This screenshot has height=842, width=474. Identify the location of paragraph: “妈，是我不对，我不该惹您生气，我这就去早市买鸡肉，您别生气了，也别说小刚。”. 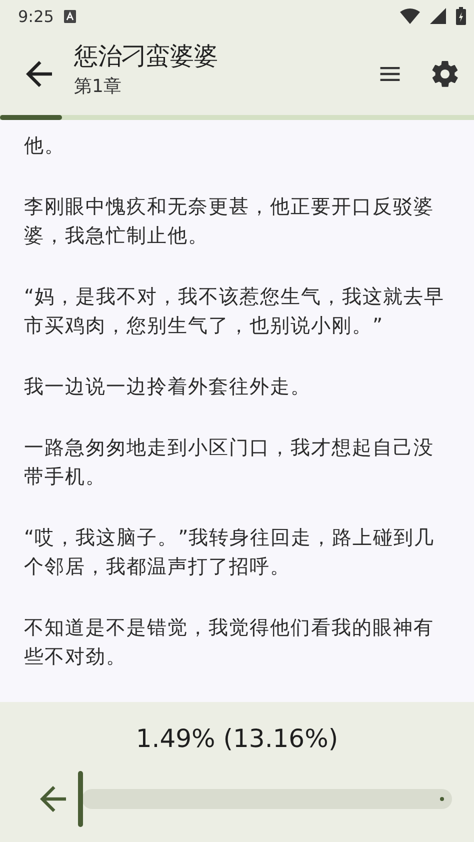
(235, 311).